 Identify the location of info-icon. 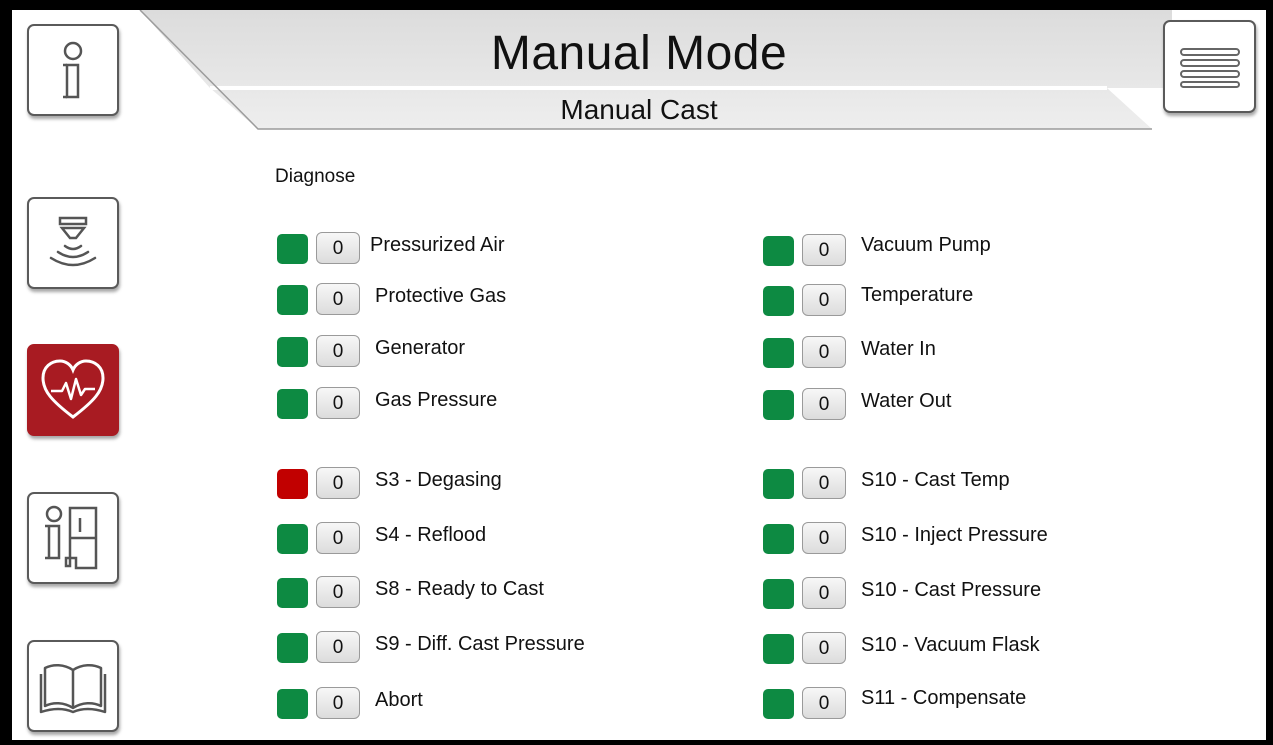
(73, 70).